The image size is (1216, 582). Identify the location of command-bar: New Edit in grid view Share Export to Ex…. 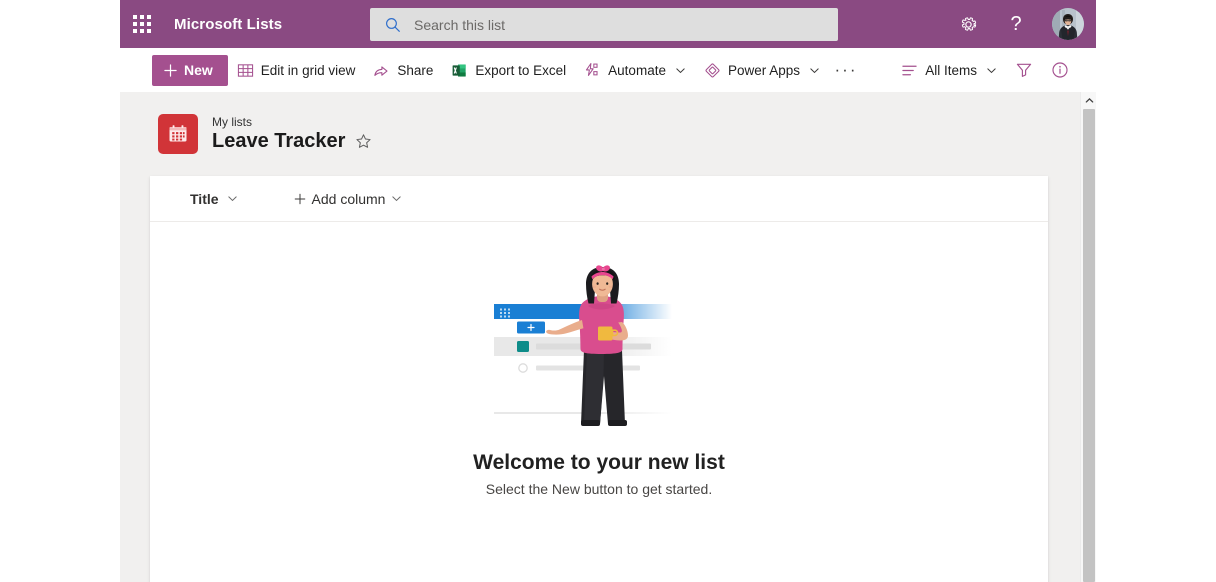
(608, 70).